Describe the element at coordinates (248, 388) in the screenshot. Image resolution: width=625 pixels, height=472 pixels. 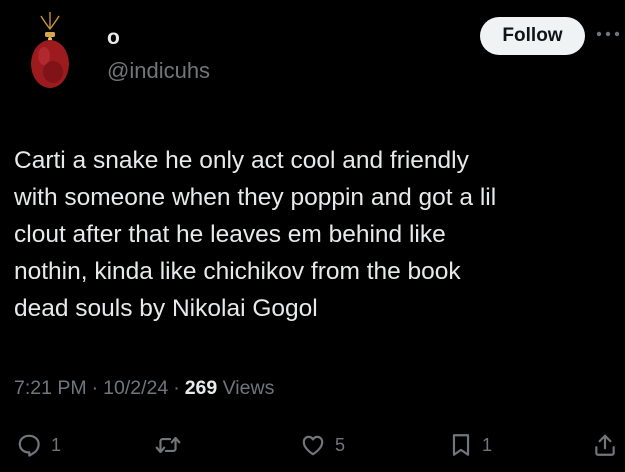
I see `views-label: Views` at that location.